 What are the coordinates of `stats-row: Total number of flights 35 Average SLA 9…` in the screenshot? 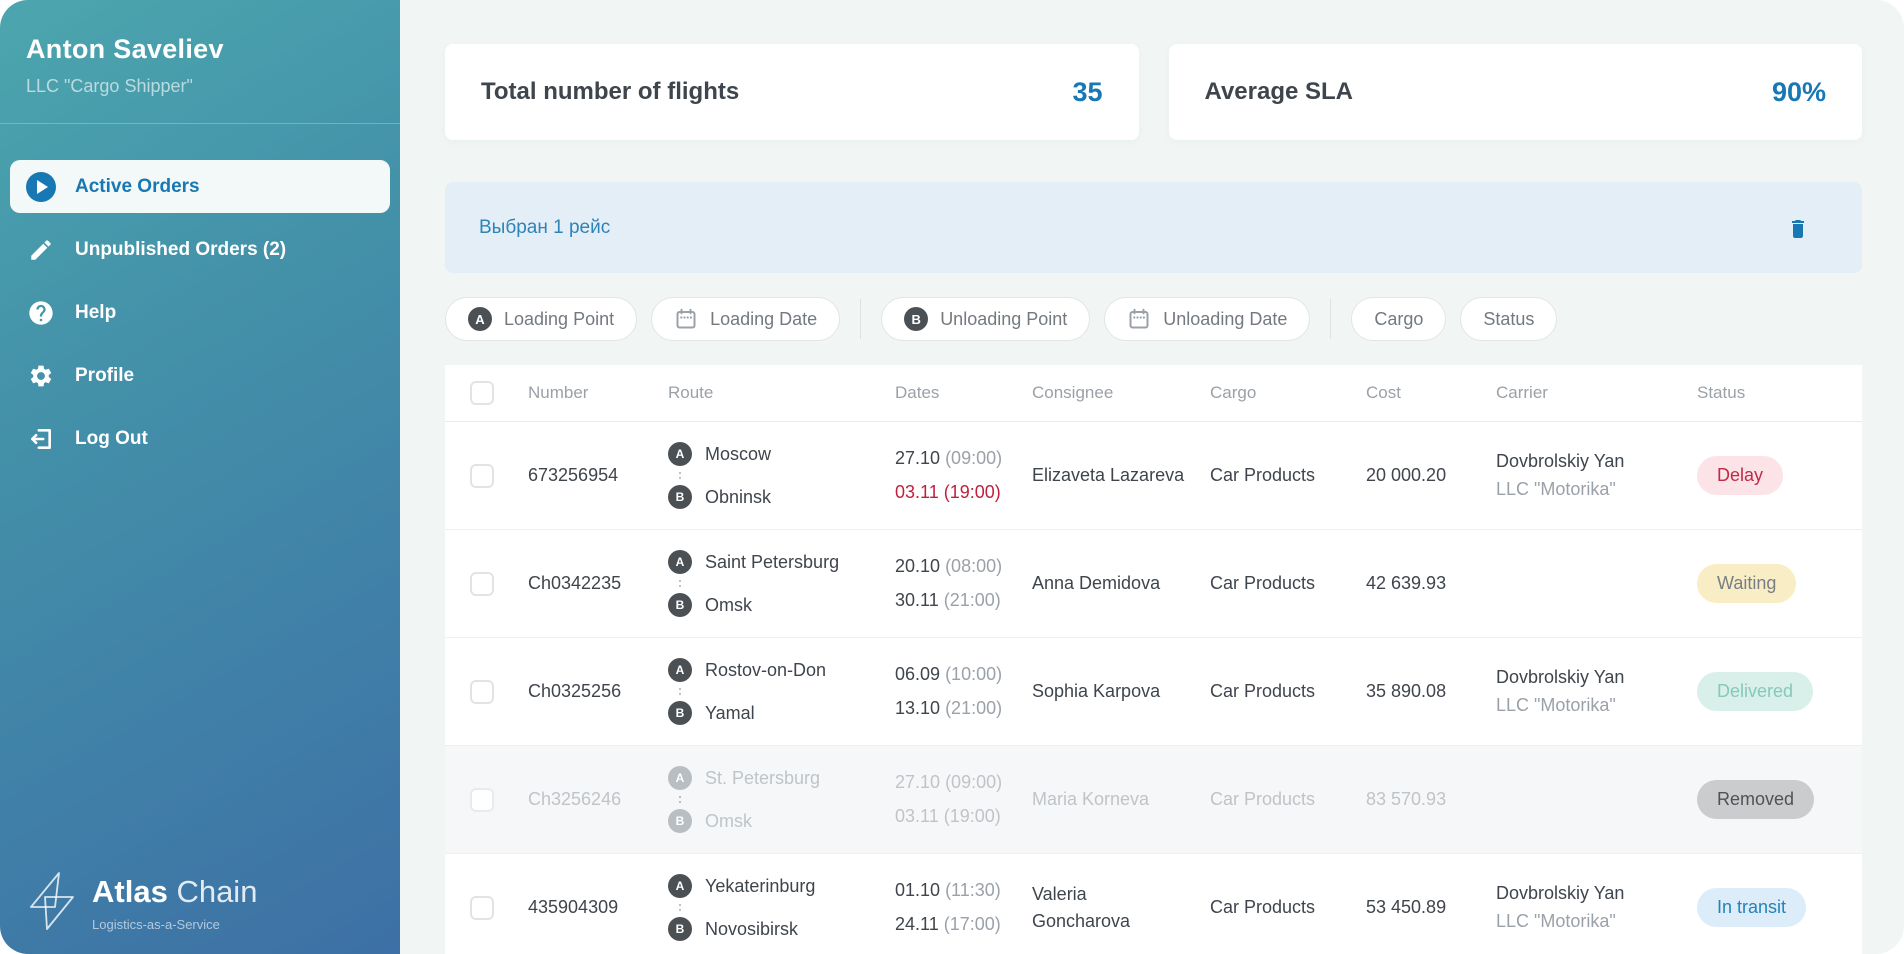 It's located at (1153, 92).